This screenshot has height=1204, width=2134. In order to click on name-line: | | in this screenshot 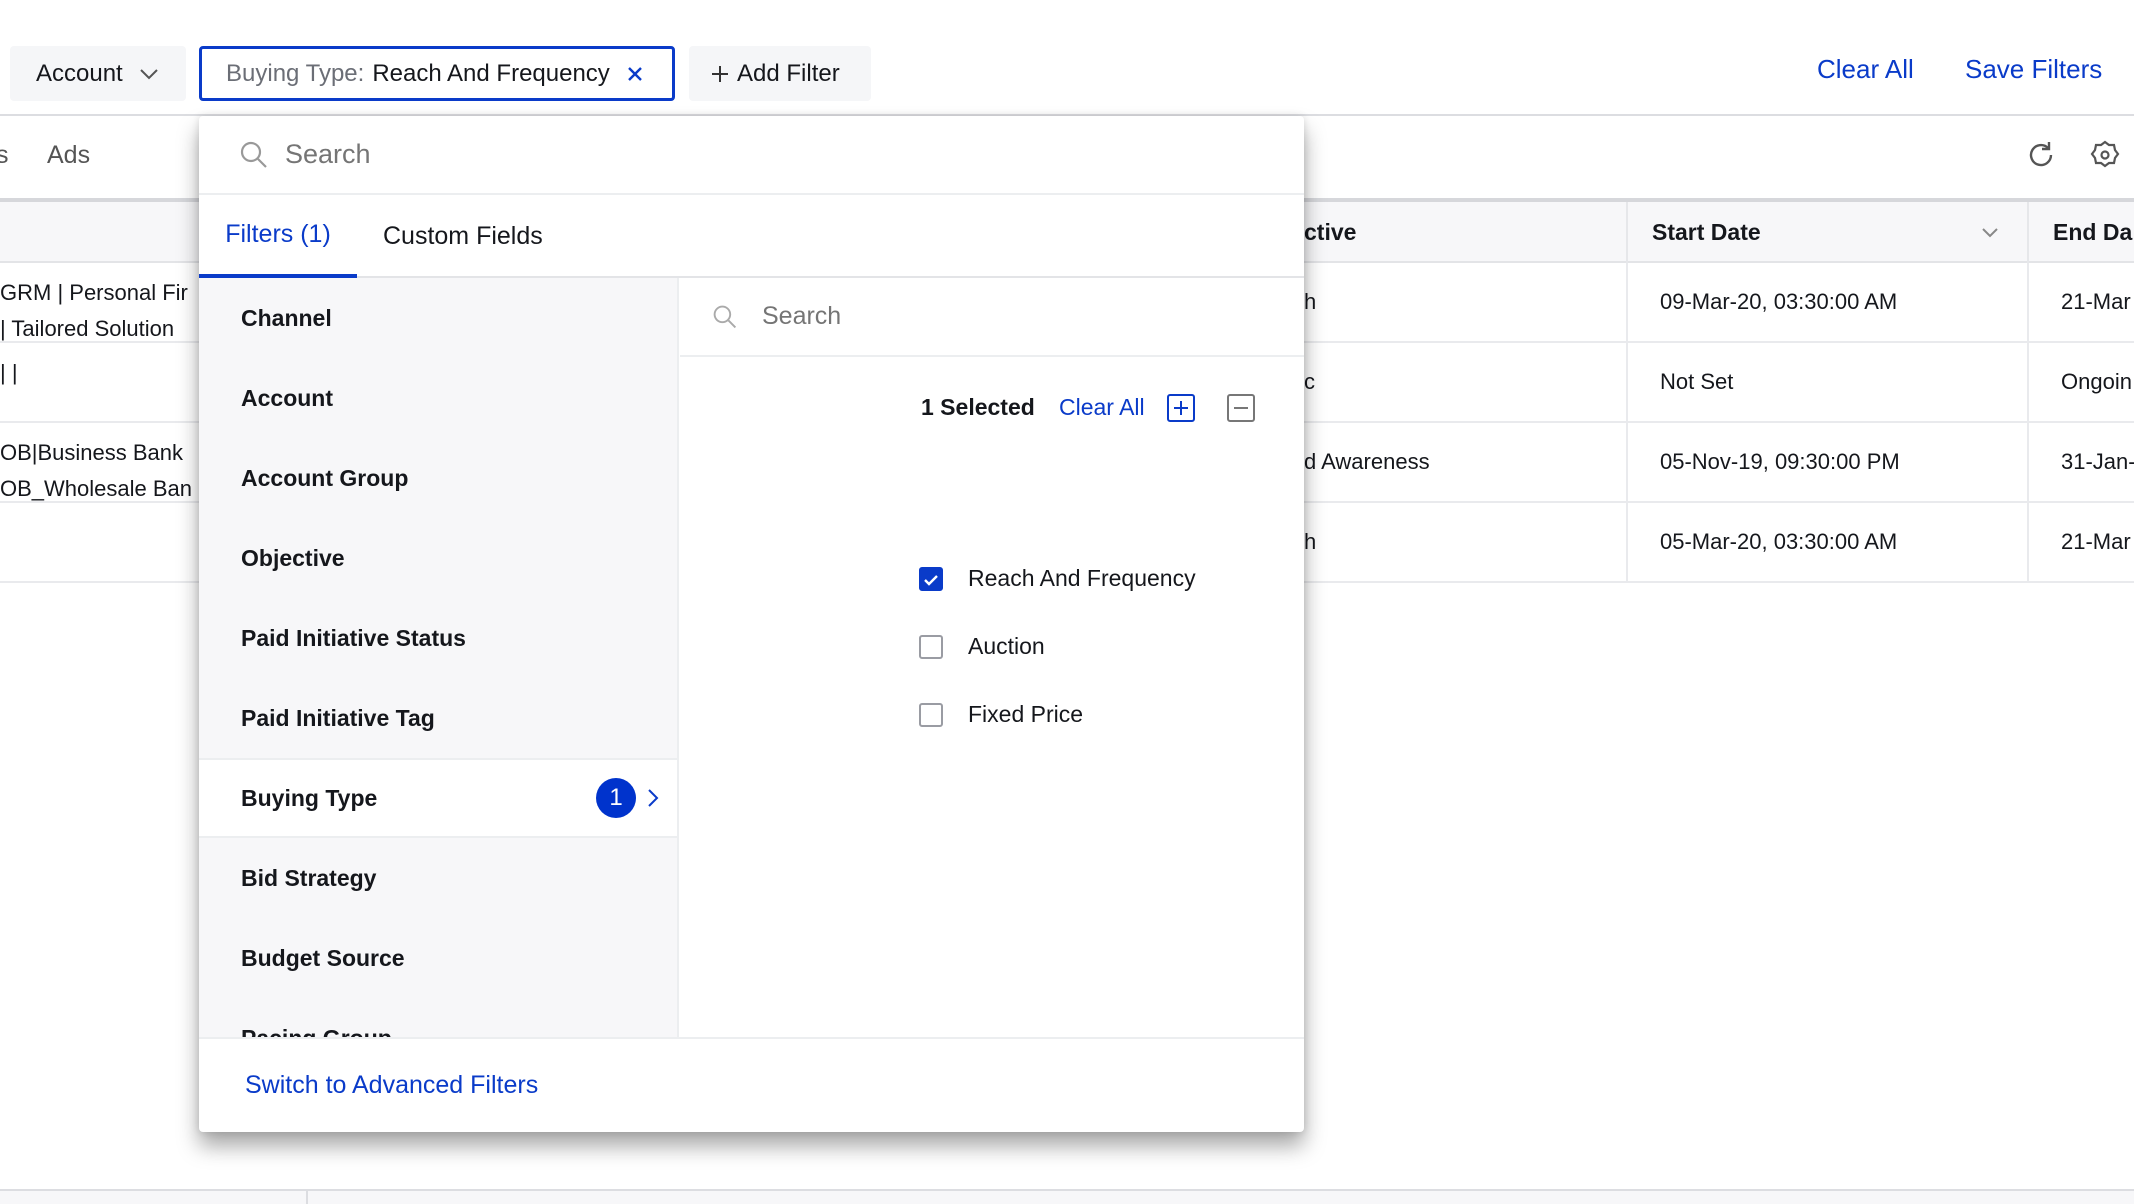, I will do `click(9, 372)`.